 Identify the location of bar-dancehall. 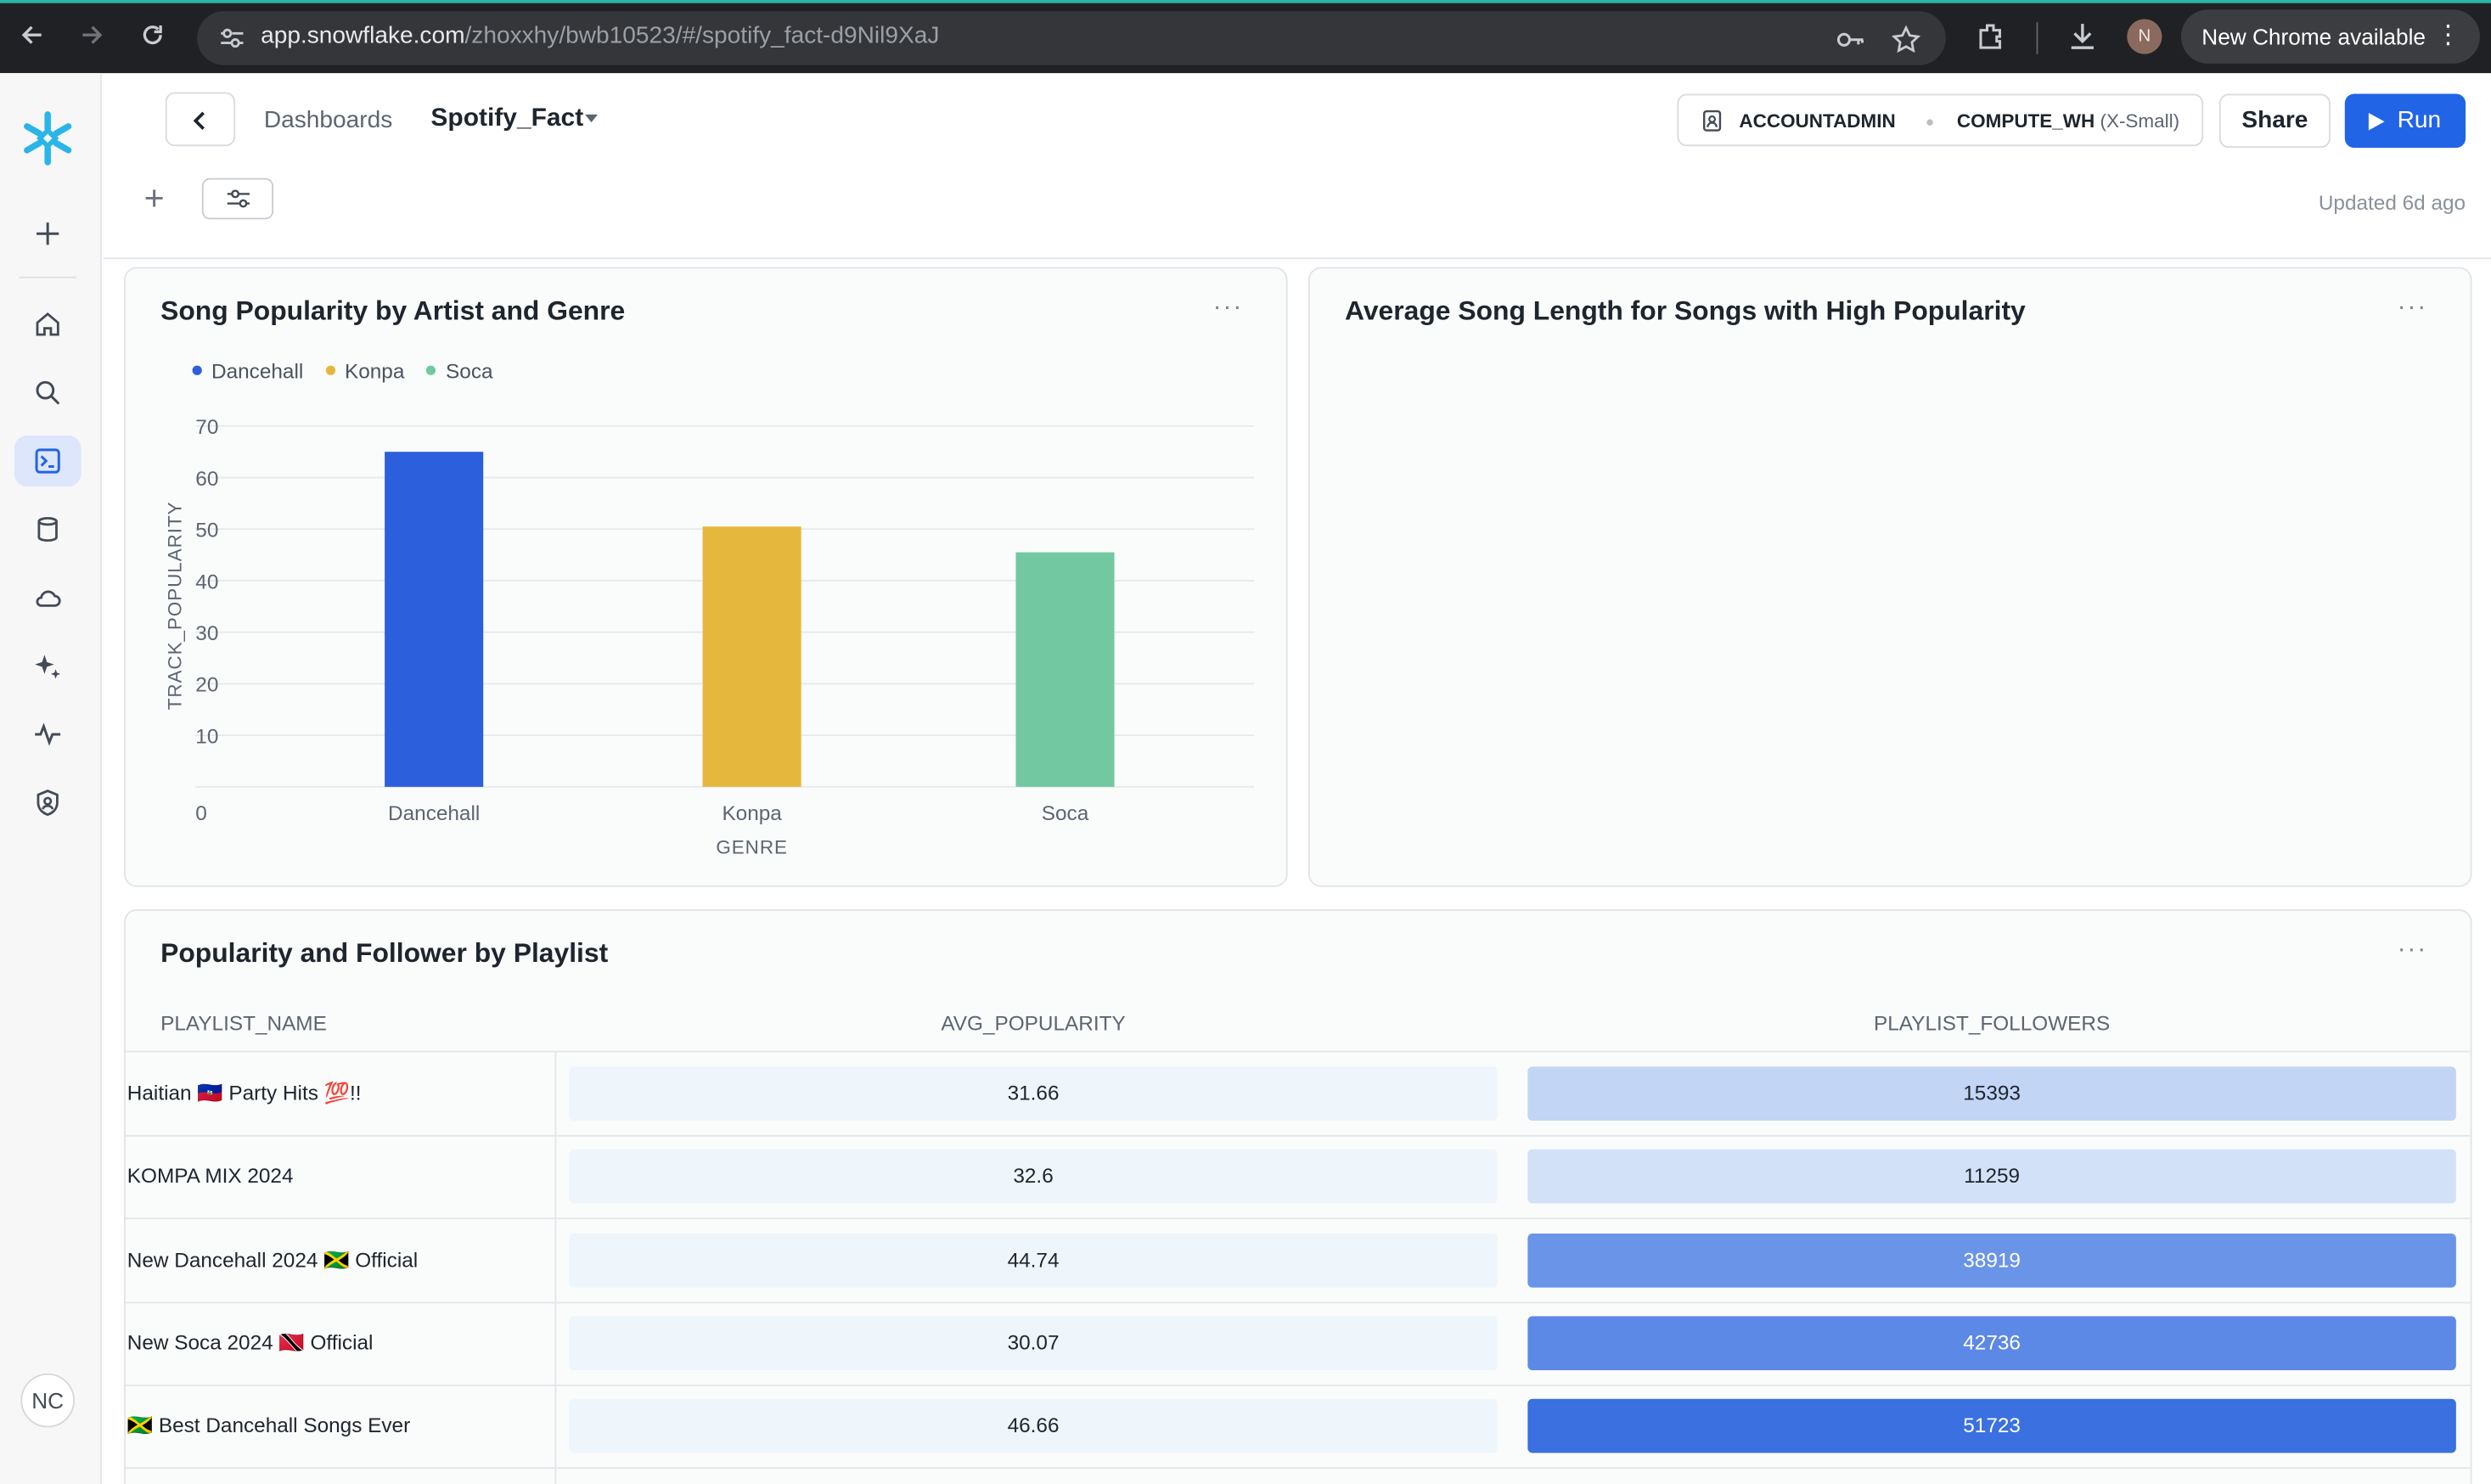
(434, 619).